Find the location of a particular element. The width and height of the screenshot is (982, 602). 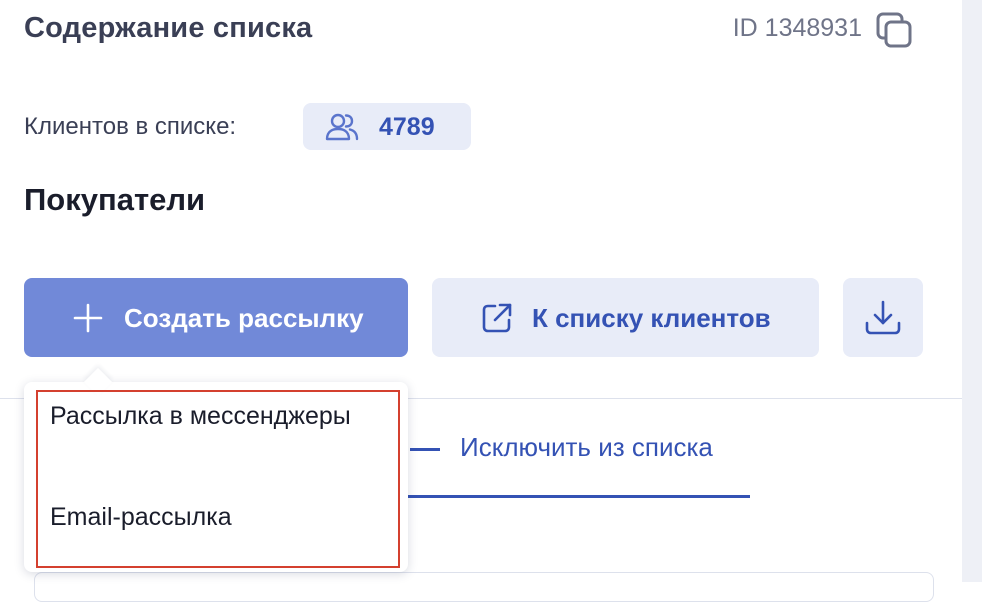

to-client-list-button: К списку клиентов is located at coordinates (625, 317).